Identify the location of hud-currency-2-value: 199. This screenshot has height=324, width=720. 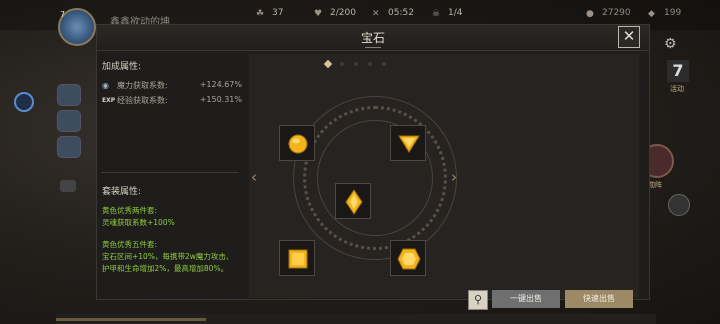
(673, 13).